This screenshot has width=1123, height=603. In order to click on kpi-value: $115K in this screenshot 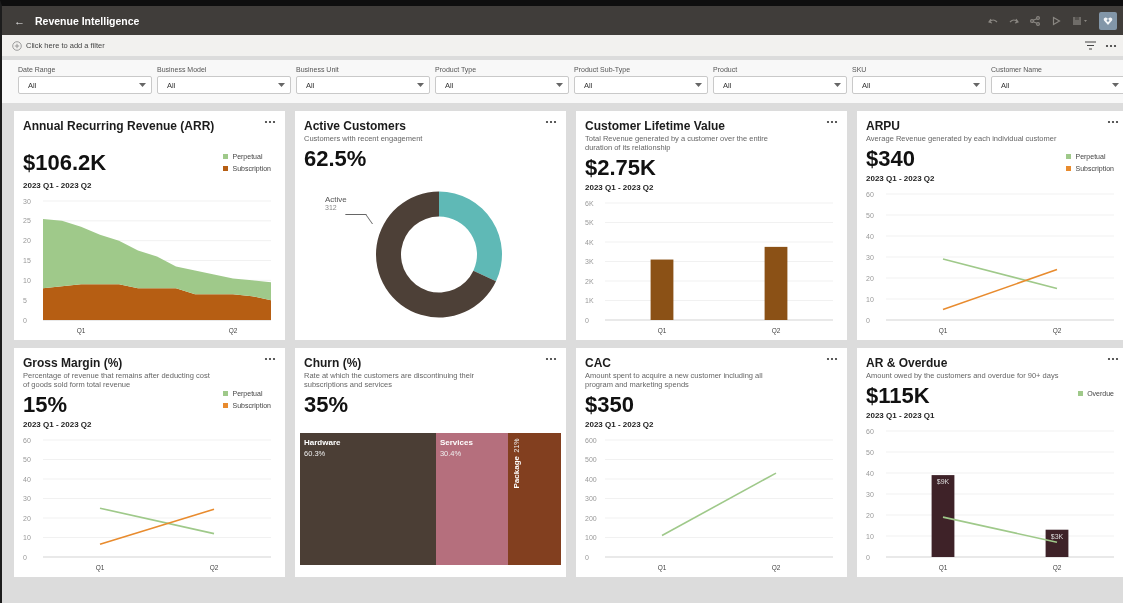, I will do `click(898, 396)`.